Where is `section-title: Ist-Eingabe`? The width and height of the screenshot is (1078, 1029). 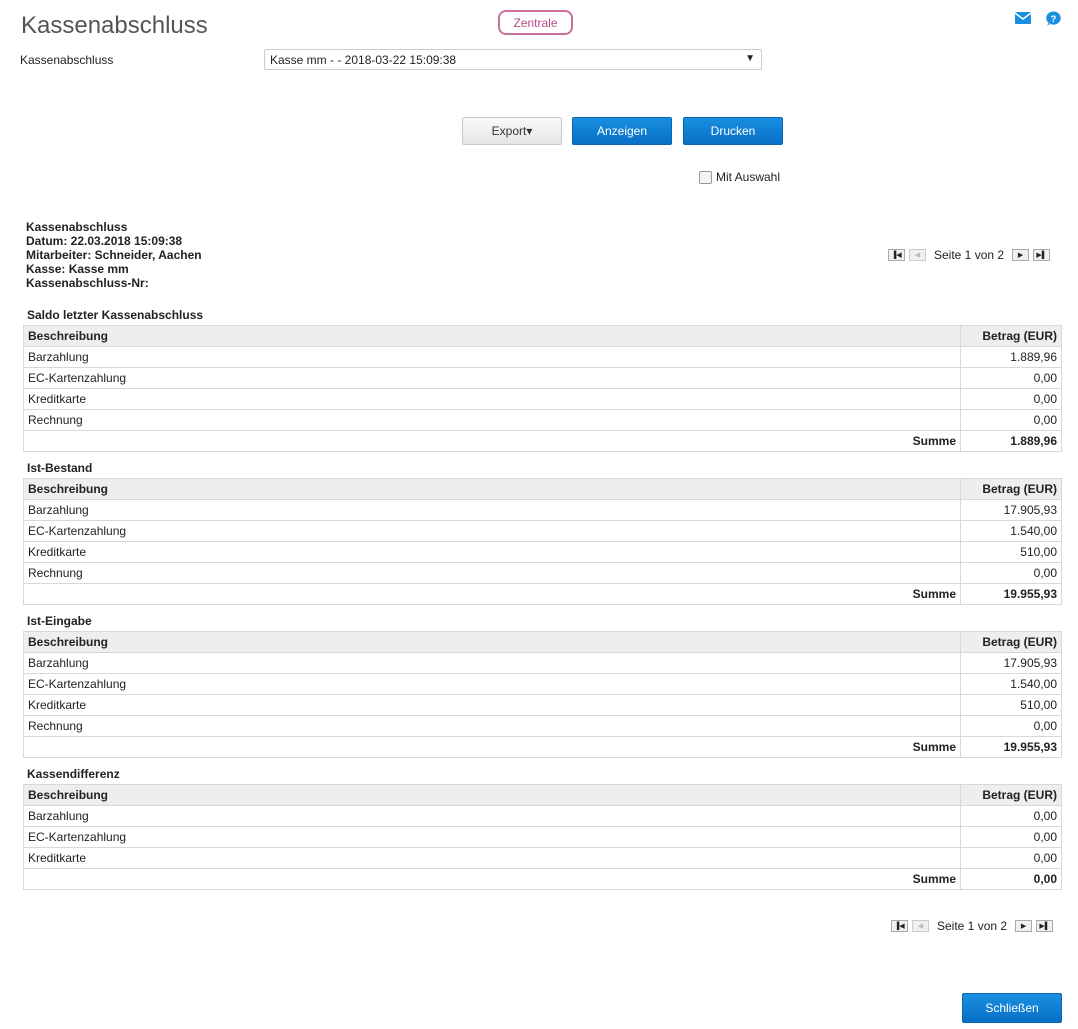 section-title: Ist-Eingabe is located at coordinates (59, 621).